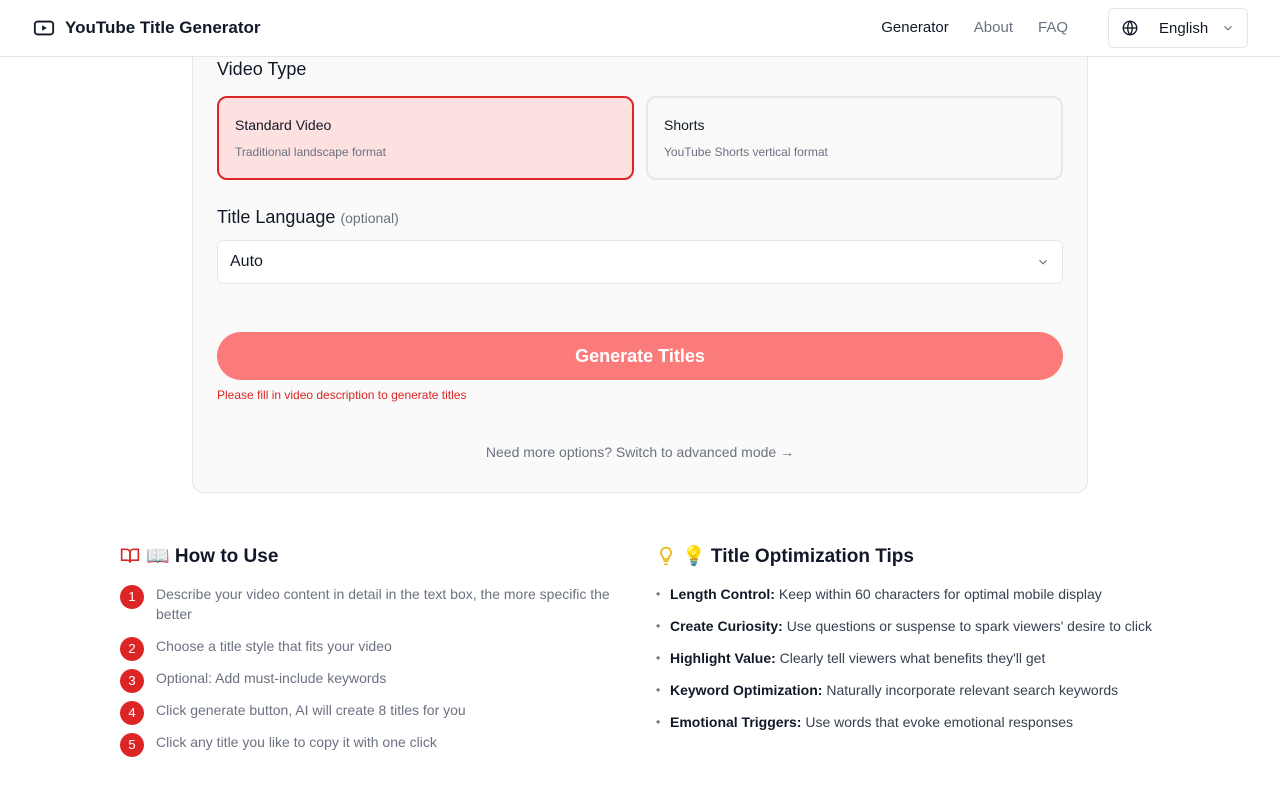  I want to click on optional-hint: (optional), so click(369, 218).